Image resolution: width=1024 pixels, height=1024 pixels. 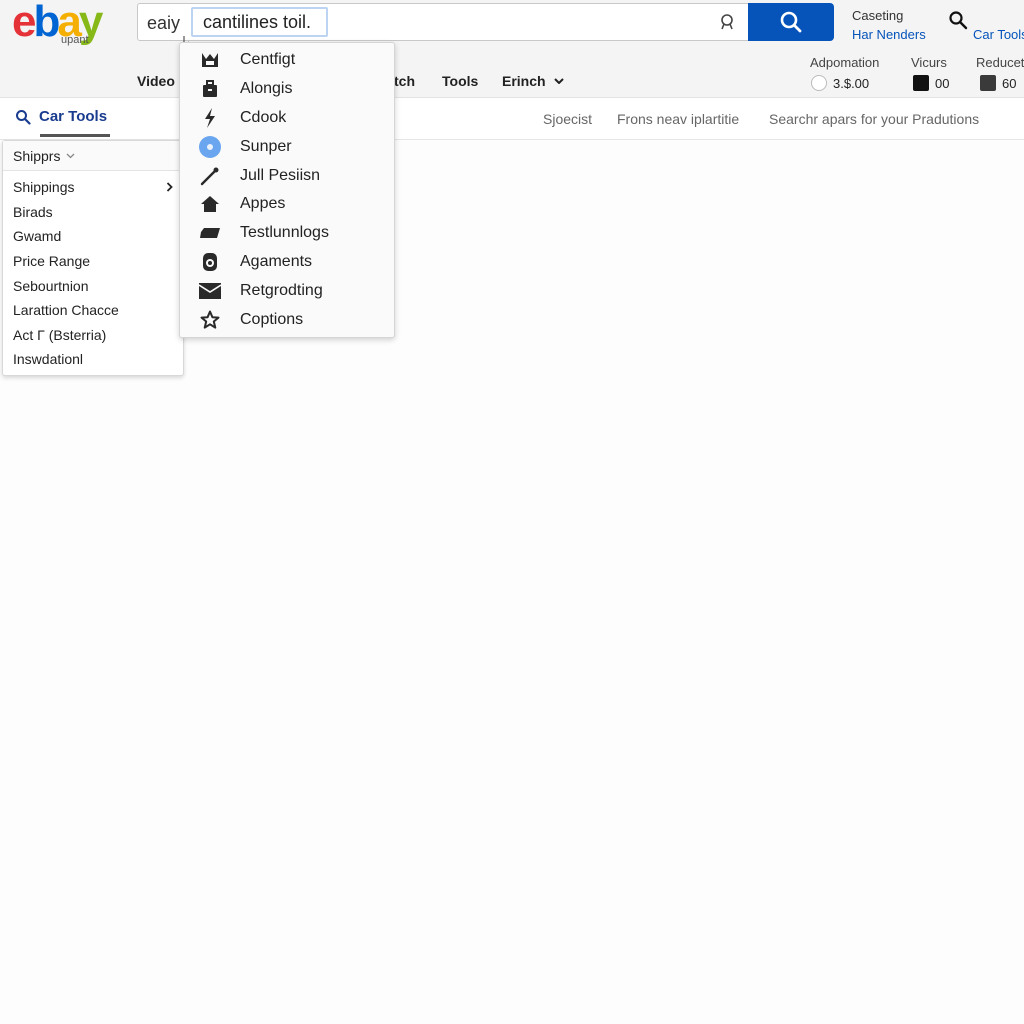 What do you see at coordinates (276, 261) in the screenshot?
I see `suggestion-label: Agaments` at bounding box center [276, 261].